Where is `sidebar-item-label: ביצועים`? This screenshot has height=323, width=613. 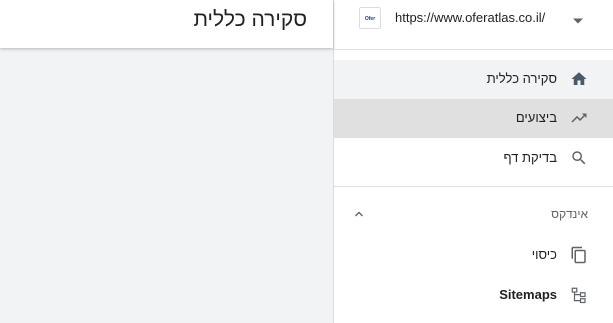
sidebar-item-label: ביצועים is located at coordinates (536, 117).